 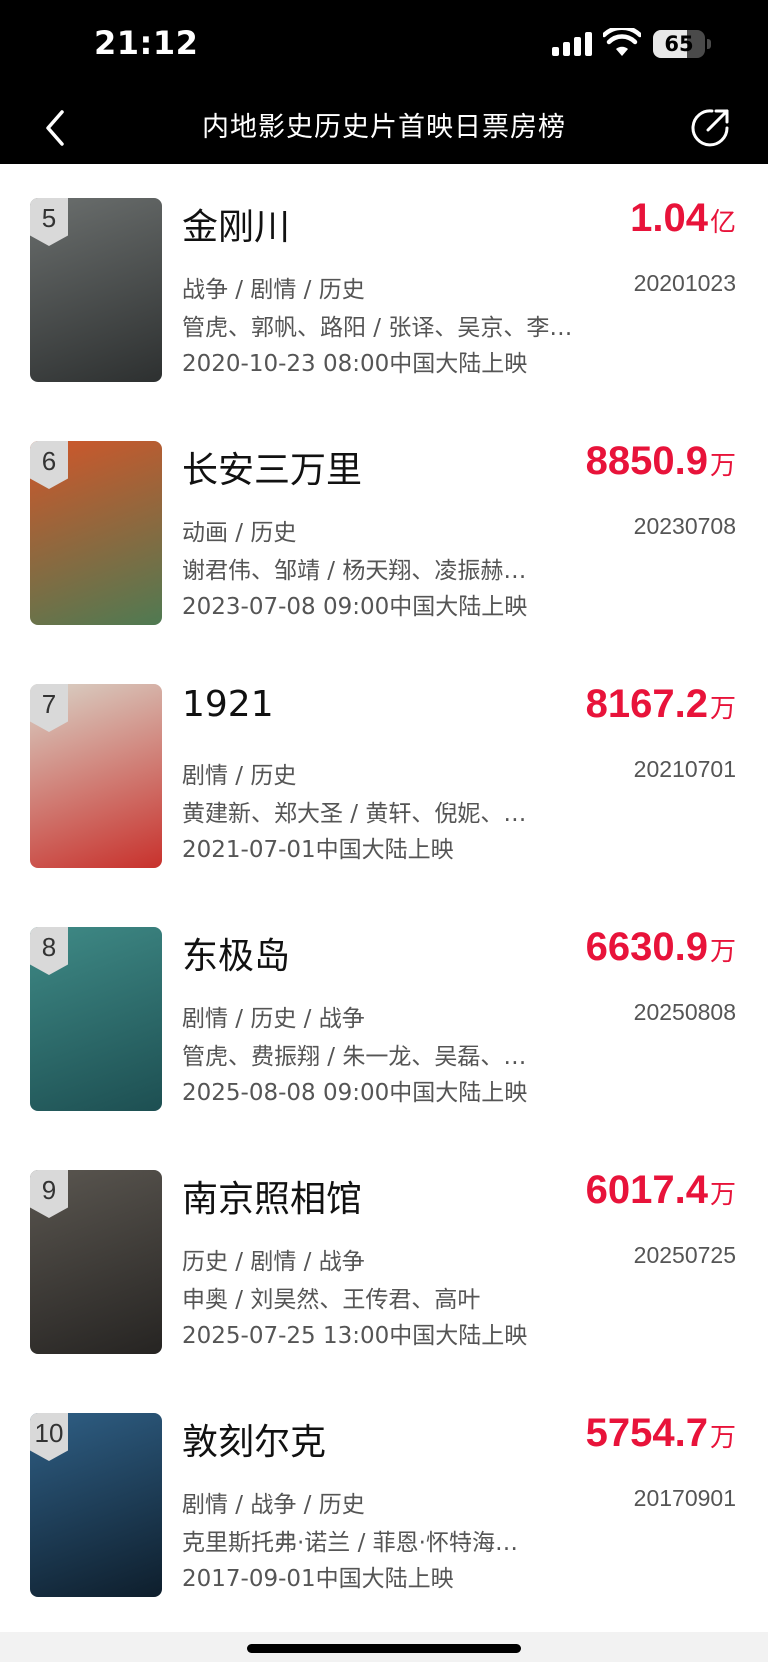 I want to click on box-office-amount: 6630.9万, so click(x=660, y=947).